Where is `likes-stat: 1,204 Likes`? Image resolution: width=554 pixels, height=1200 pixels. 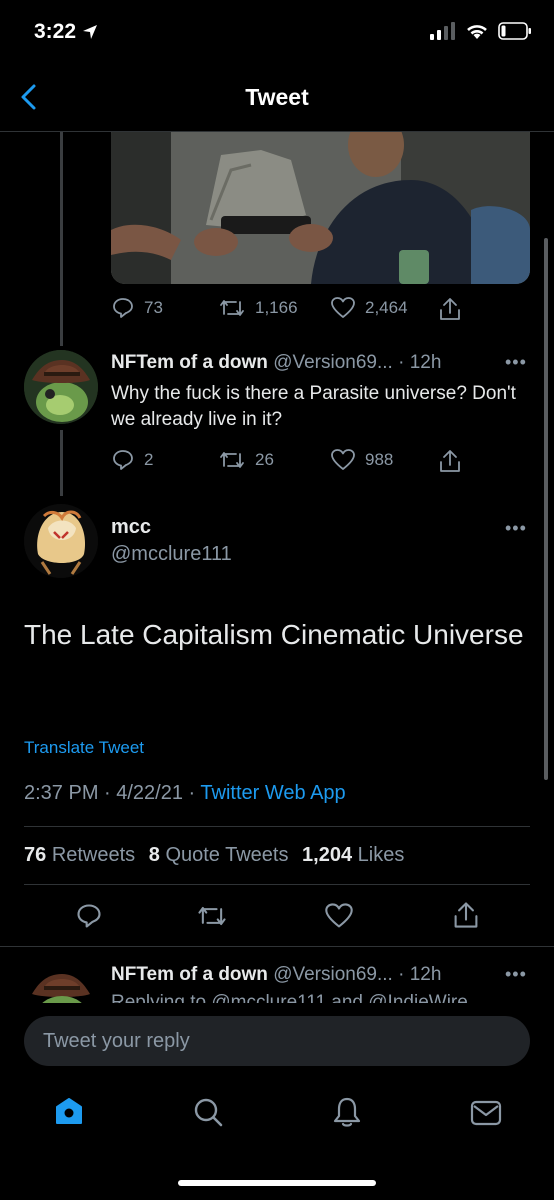 likes-stat: 1,204 Likes is located at coordinates (353, 855).